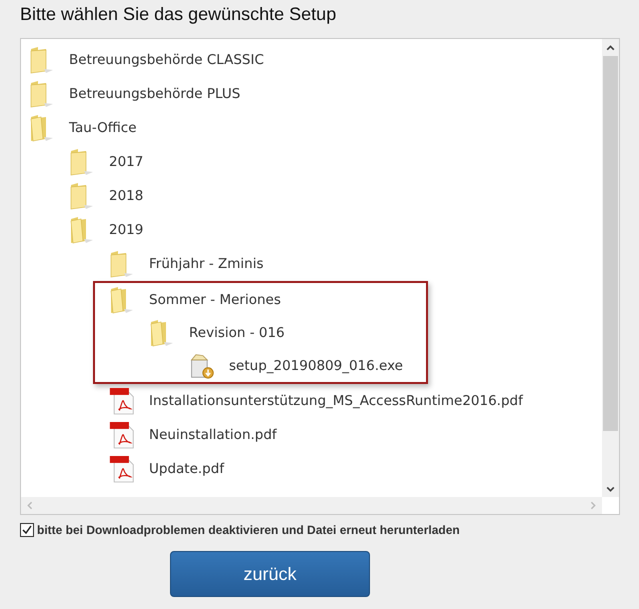 The width and height of the screenshot is (639, 609). What do you see at coordinates (336, 401) in the screenshot?
I see `tree-item: Installationsunterstützung_MS_AccessRuntime2016.pdf` at bounding box center [336, 401].